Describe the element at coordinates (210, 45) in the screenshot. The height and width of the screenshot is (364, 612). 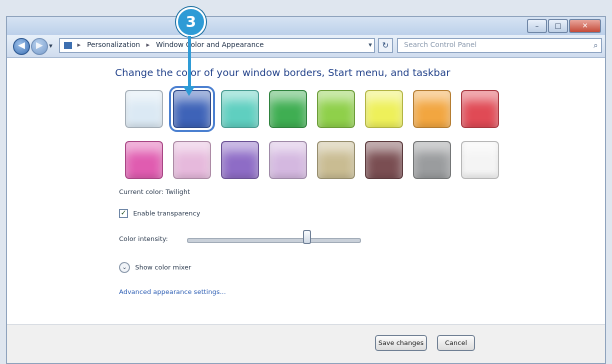
I see `breadcrumb-window-color: Window Color and Appearance` at that location.